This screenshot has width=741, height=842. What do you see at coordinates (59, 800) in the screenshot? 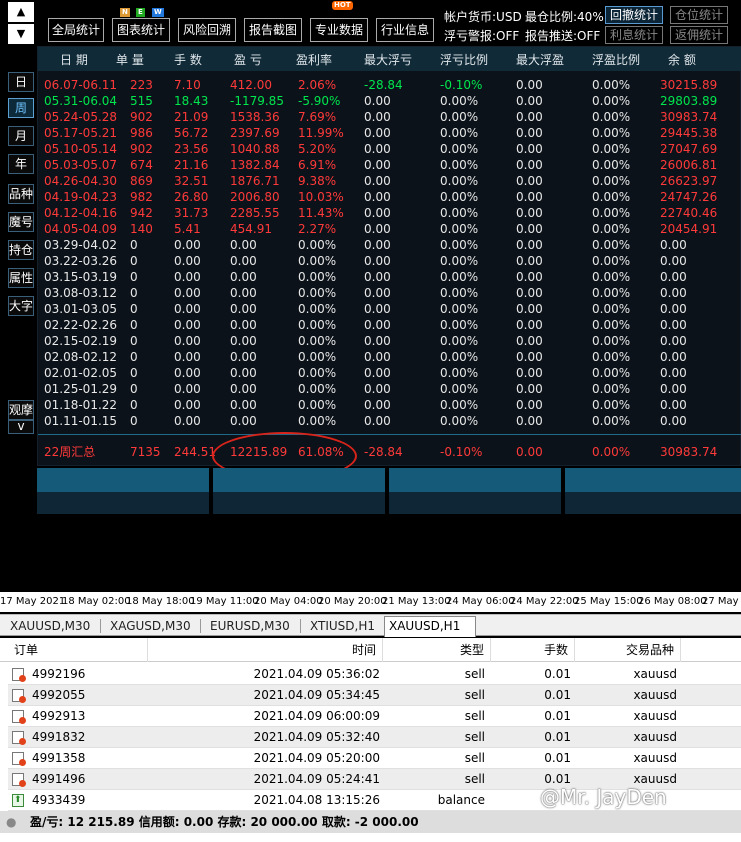
I see `order-id: 4933439` at bounding box center [59, 800].